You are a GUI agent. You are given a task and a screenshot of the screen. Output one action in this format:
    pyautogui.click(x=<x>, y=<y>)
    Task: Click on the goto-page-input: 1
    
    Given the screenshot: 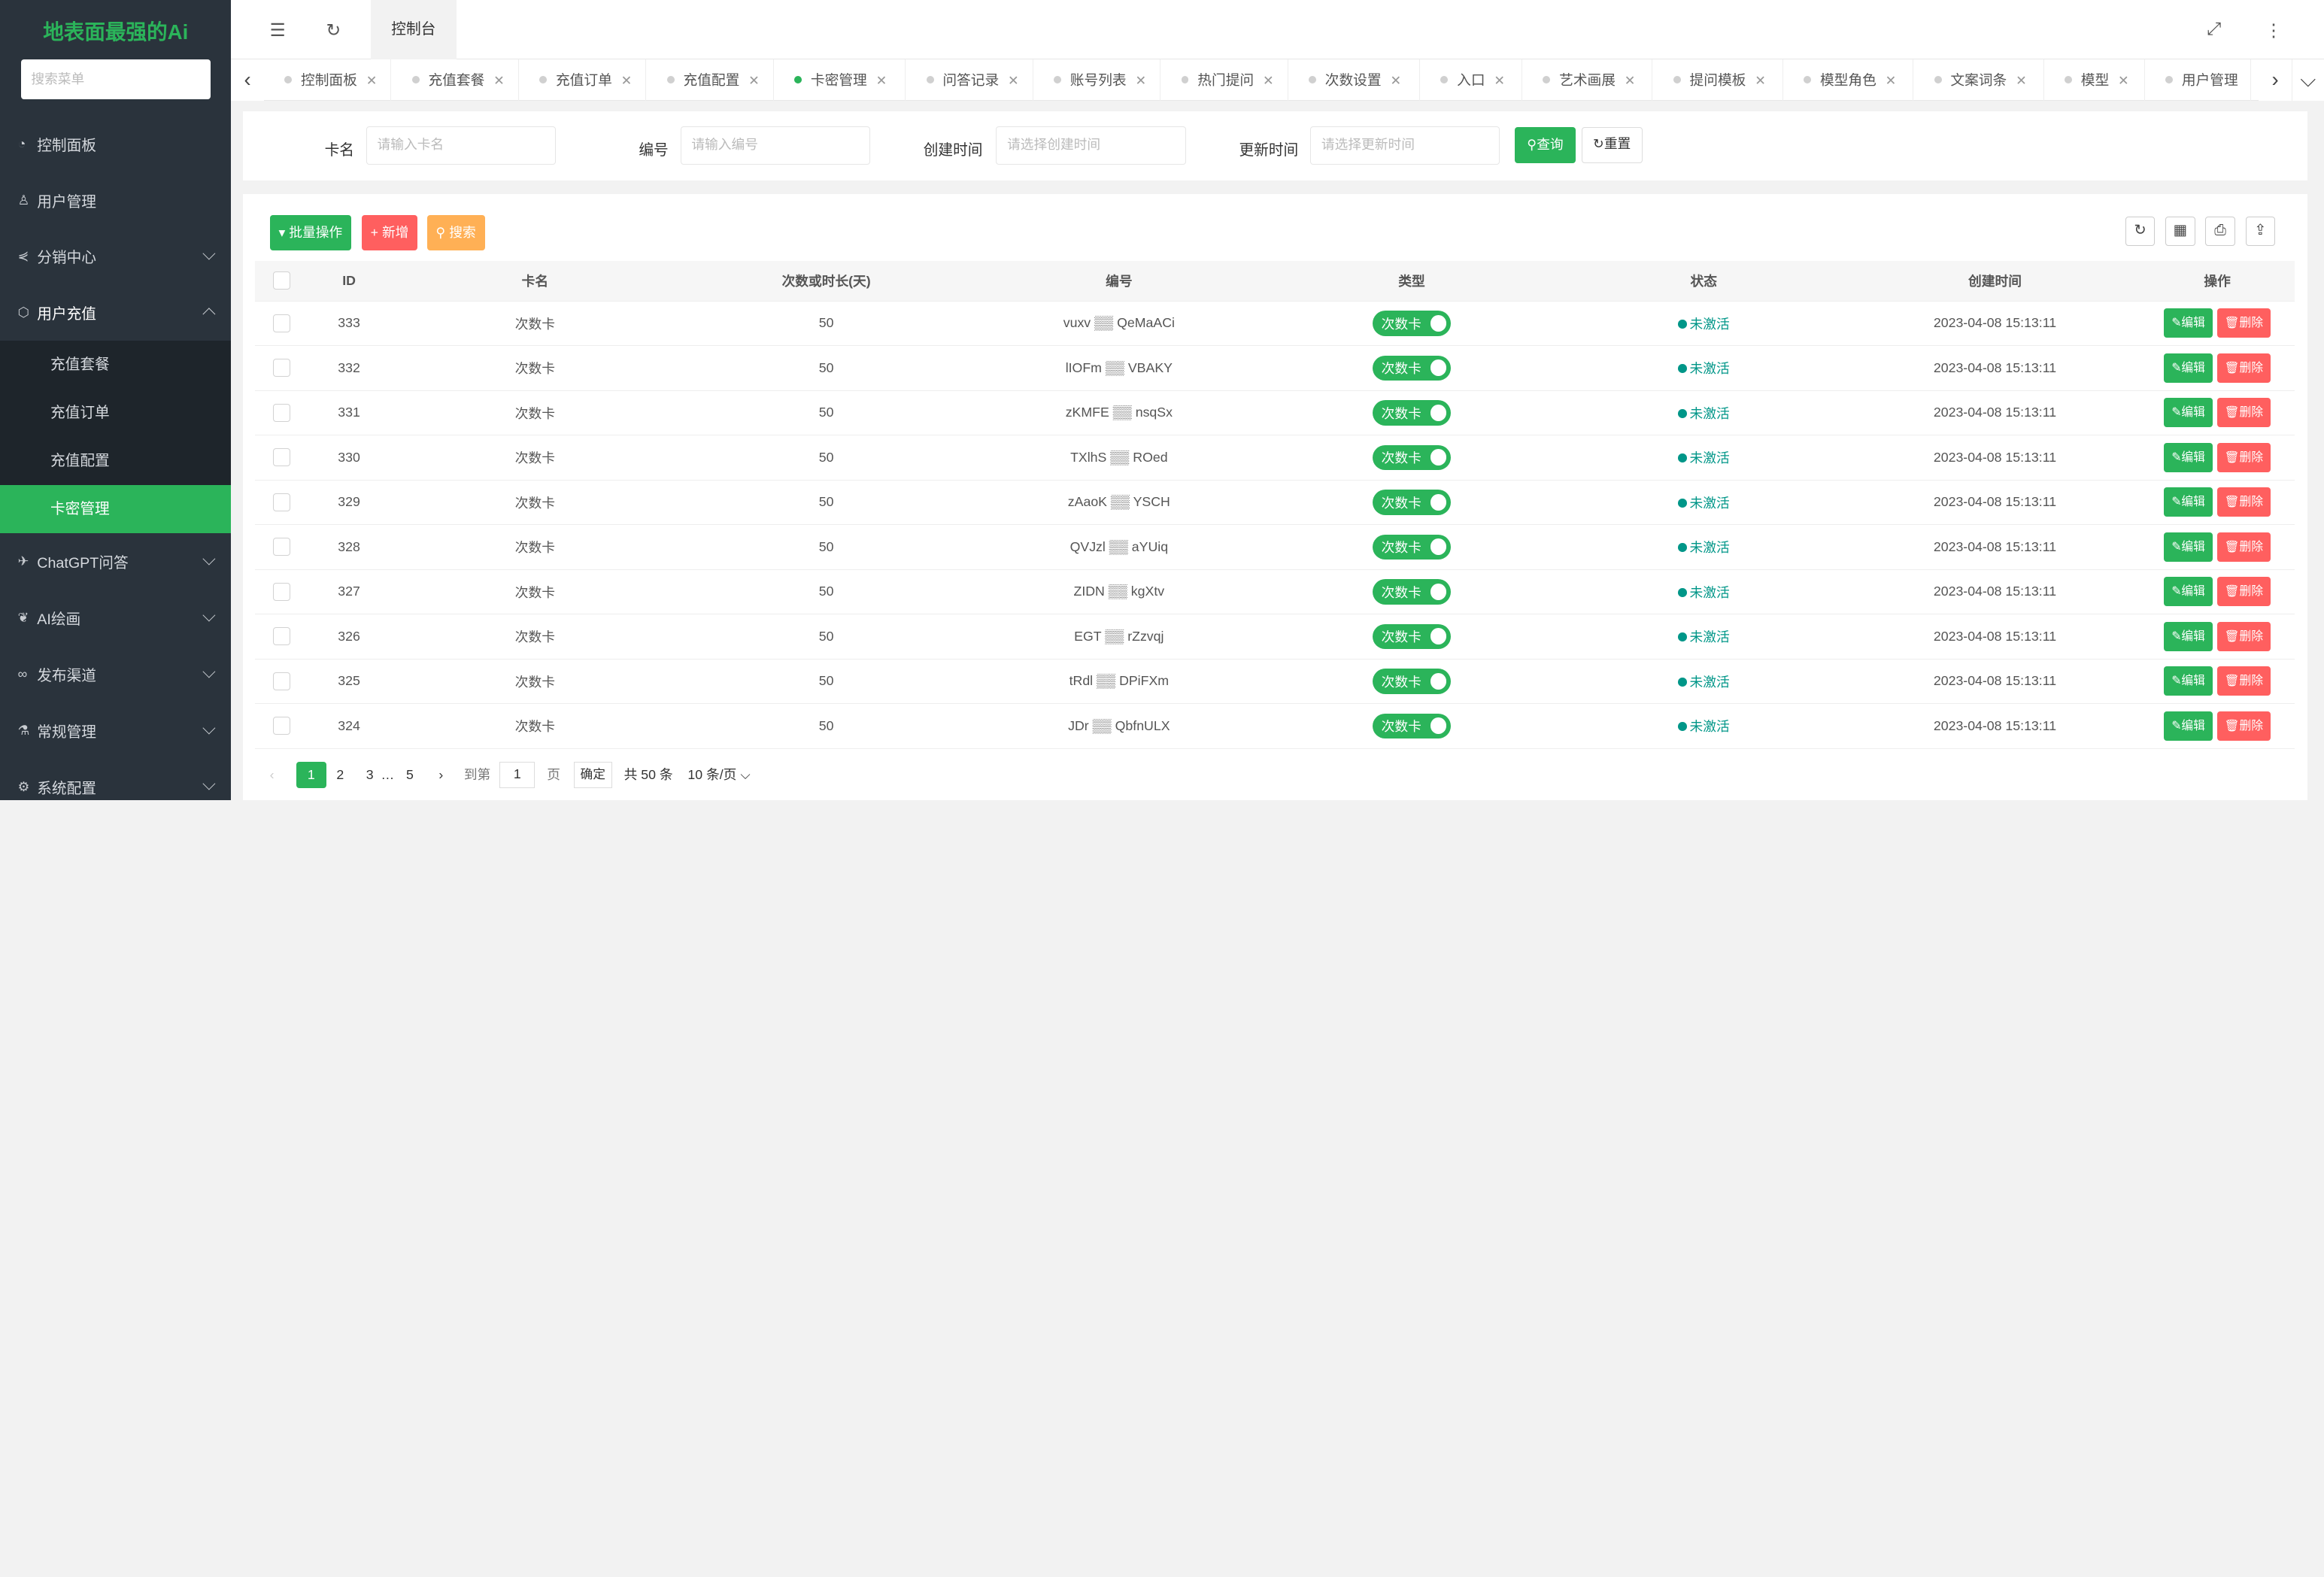 What is the action you would take?
    pyautogui.click(x=517, y=775)
    